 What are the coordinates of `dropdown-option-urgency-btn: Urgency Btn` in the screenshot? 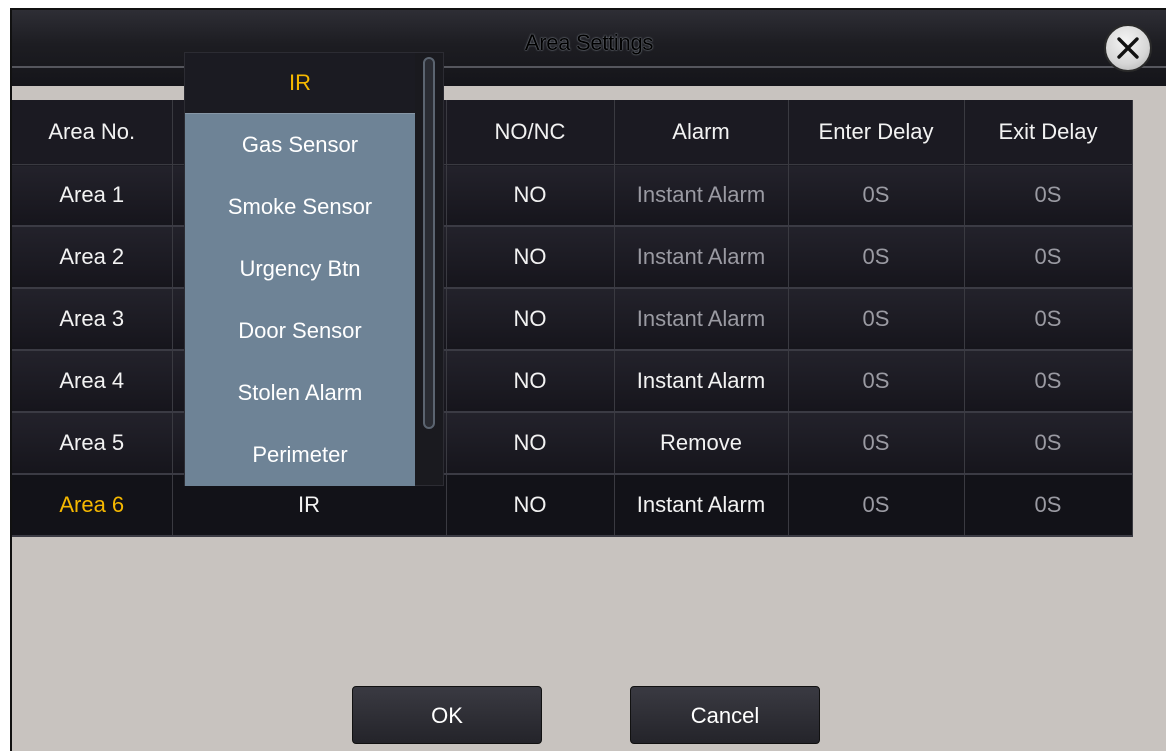 It's located at (300, 269).